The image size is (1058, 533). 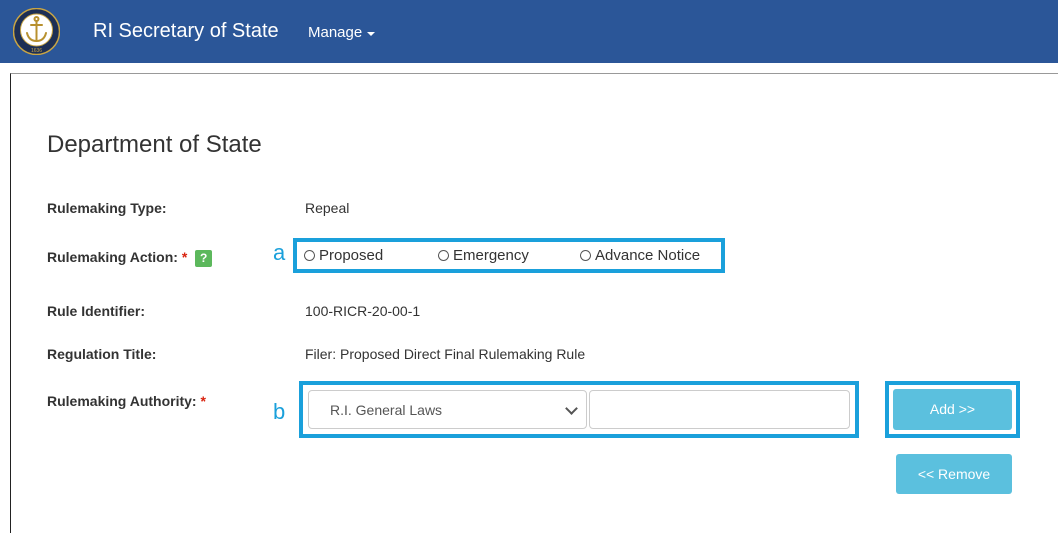 I want to click on page-title: Department of State, so click(x=154, y=144).